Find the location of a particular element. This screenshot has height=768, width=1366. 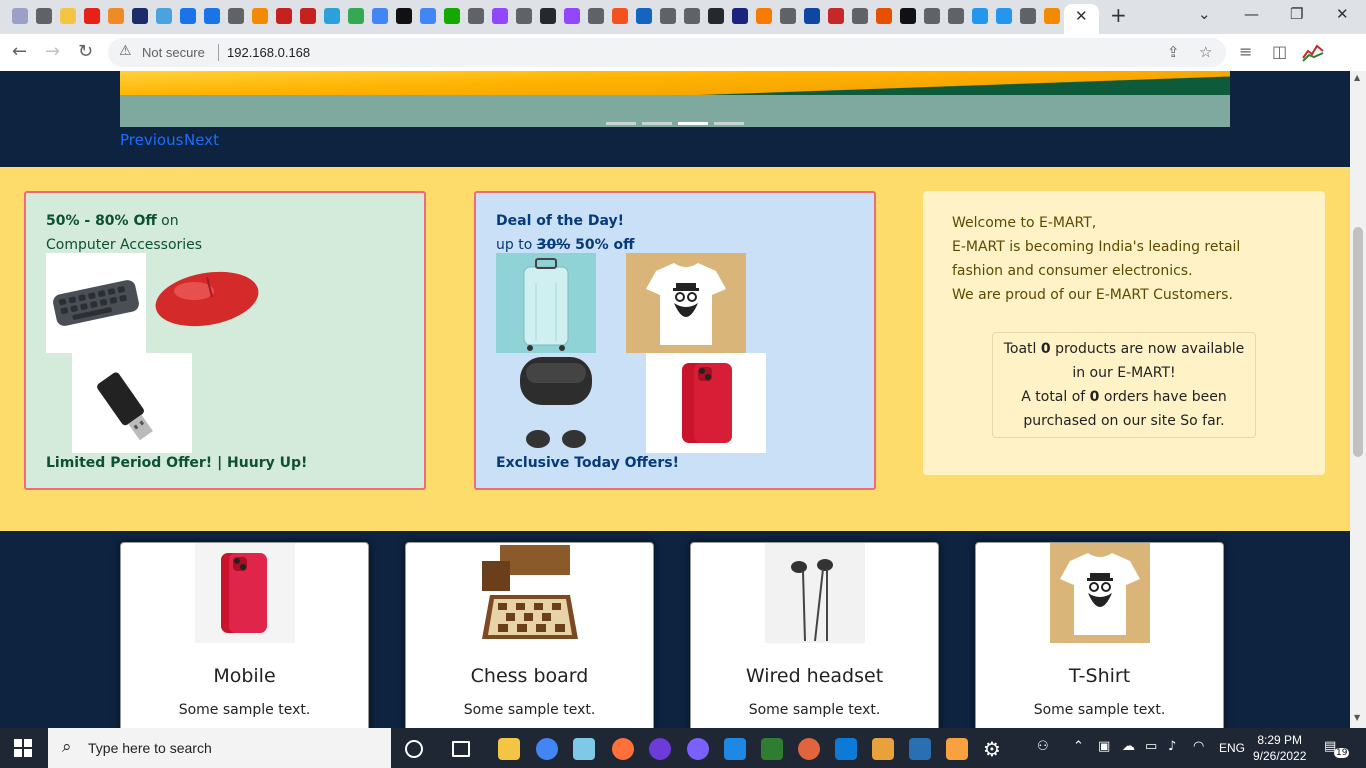

scrollbar-thumb is located at coordinates (1358, 342).